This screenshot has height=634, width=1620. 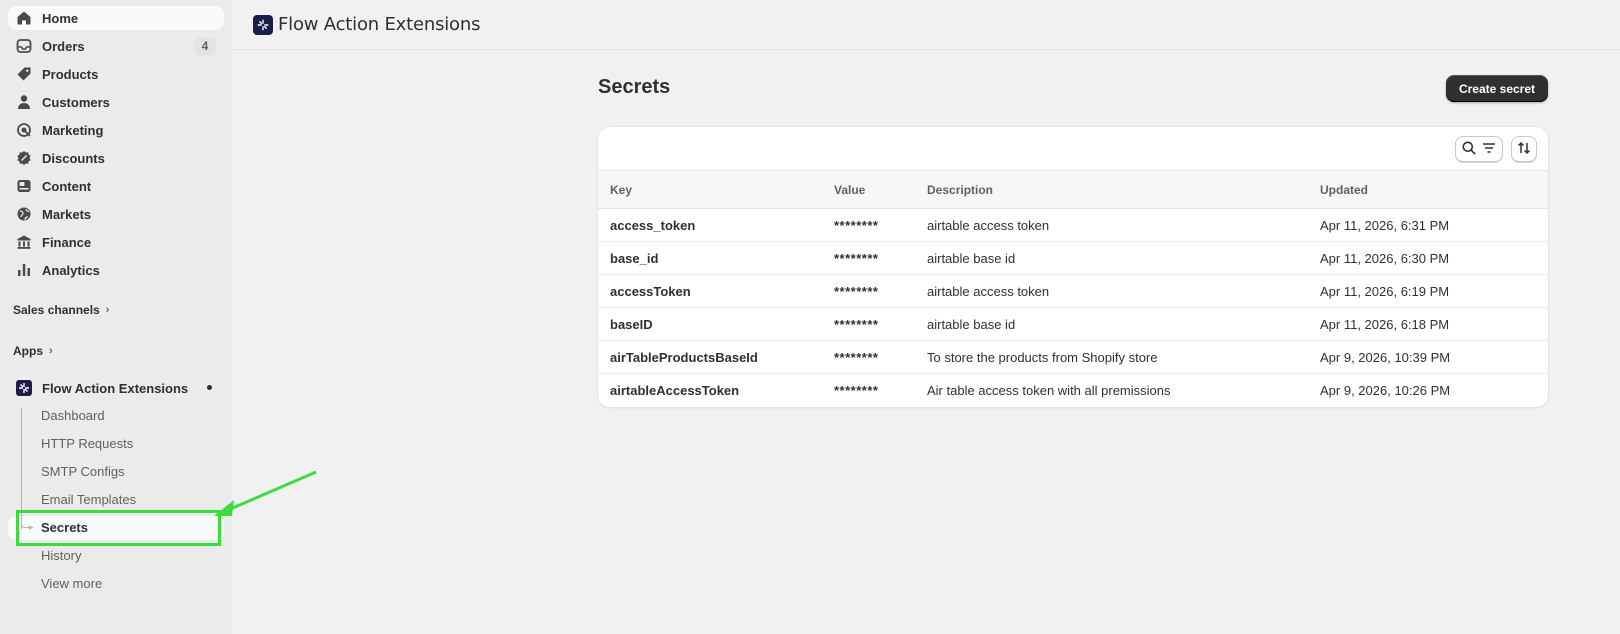 What do you see at coordinates (265, 493) in the screenshot?
I see `annotation-arrow-icon` at bounding box center [265, 493].